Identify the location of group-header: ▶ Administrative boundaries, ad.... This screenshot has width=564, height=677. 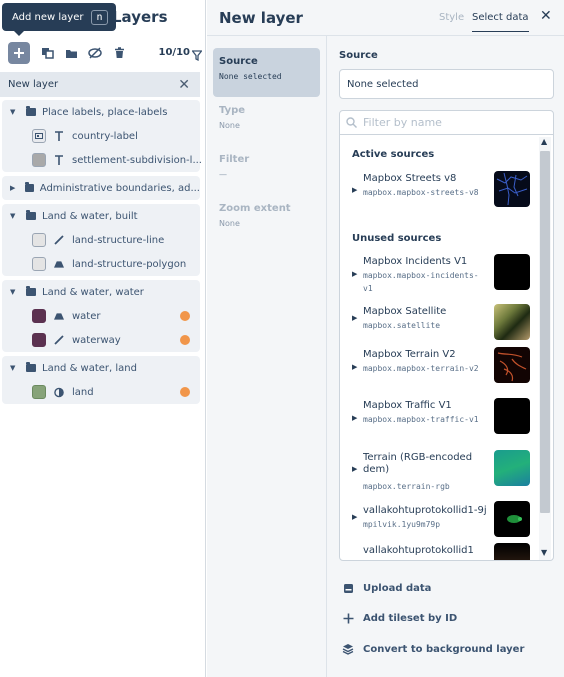
(101, 188).